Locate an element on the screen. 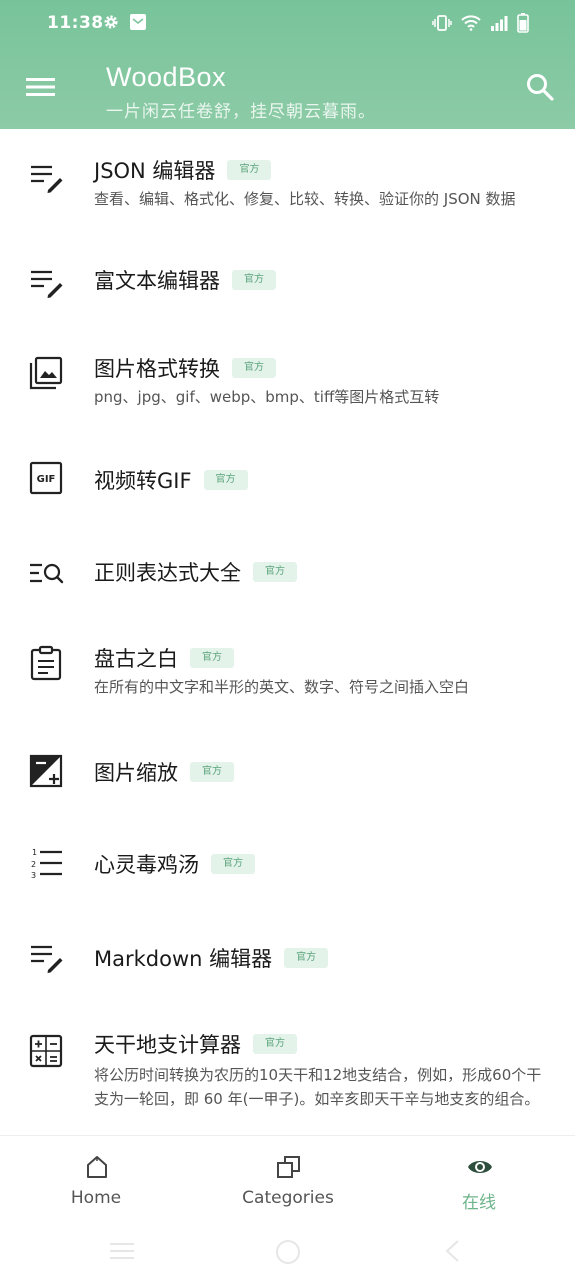  vibrate-icon is located at coordinates (442, 23).